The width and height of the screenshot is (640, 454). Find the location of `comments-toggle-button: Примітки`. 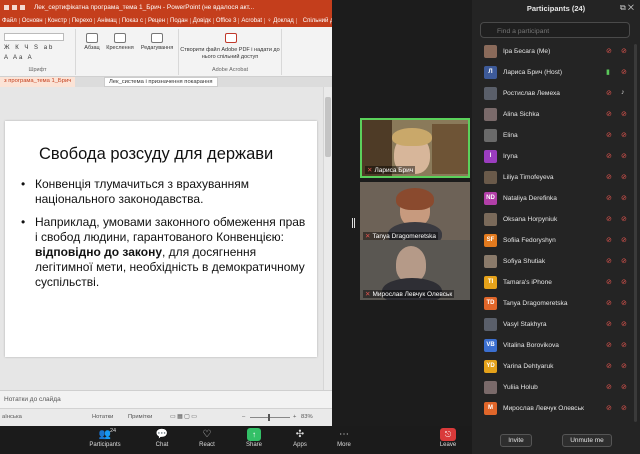

comments-toggle-button: Примітки is located at coordinates (140, 417).